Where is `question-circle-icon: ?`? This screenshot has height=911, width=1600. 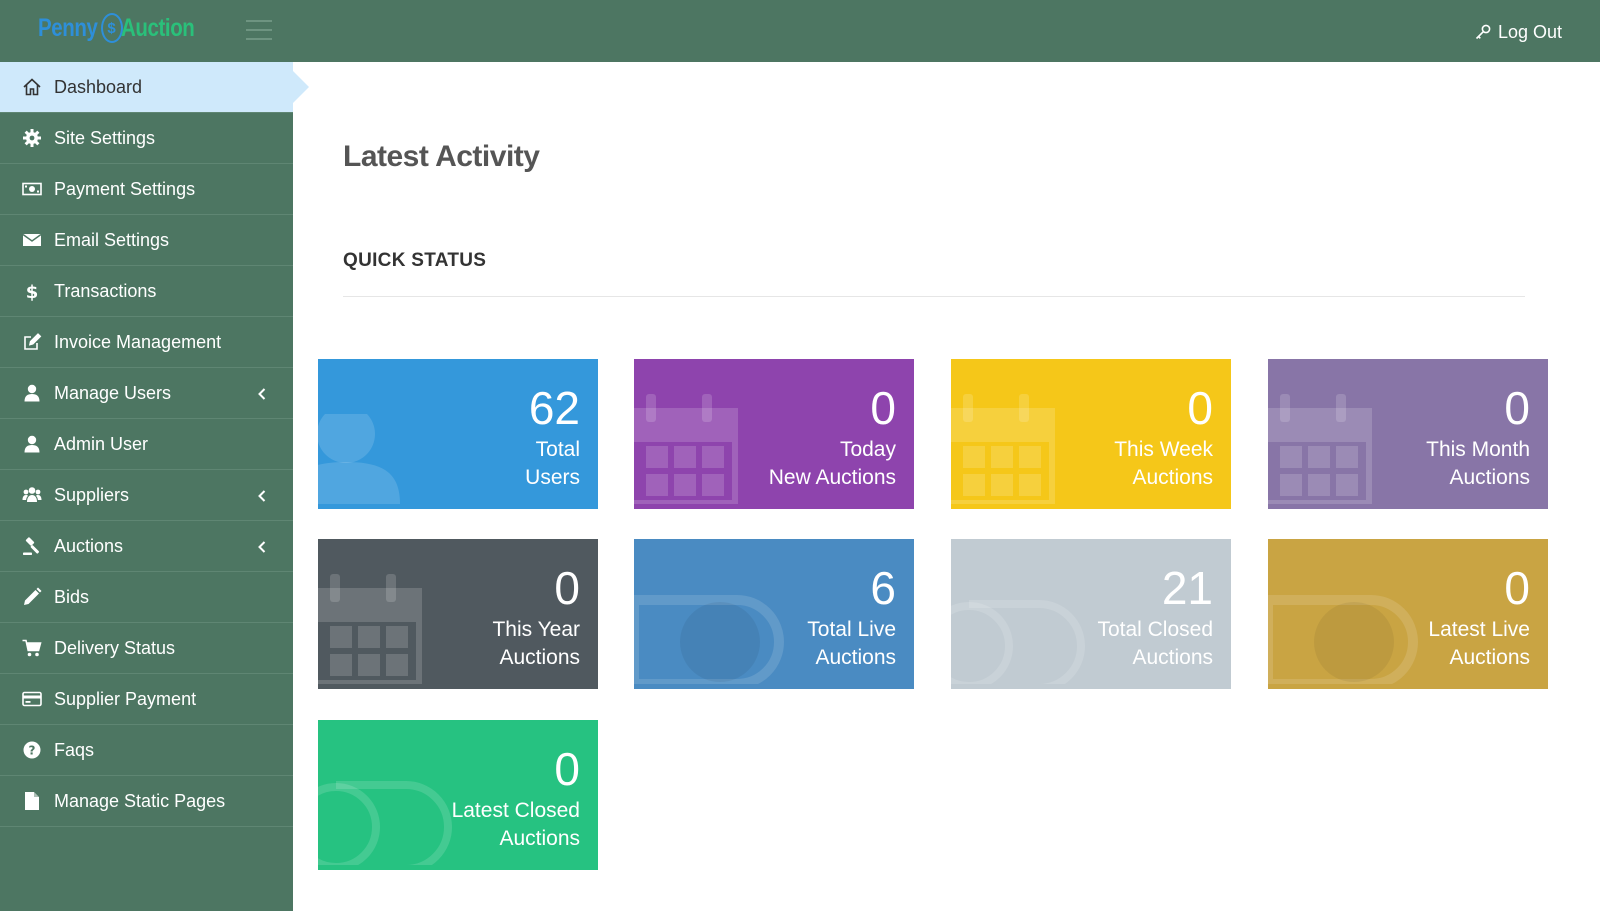
question-circle-icon: ? is located at coordinates (27, 750).